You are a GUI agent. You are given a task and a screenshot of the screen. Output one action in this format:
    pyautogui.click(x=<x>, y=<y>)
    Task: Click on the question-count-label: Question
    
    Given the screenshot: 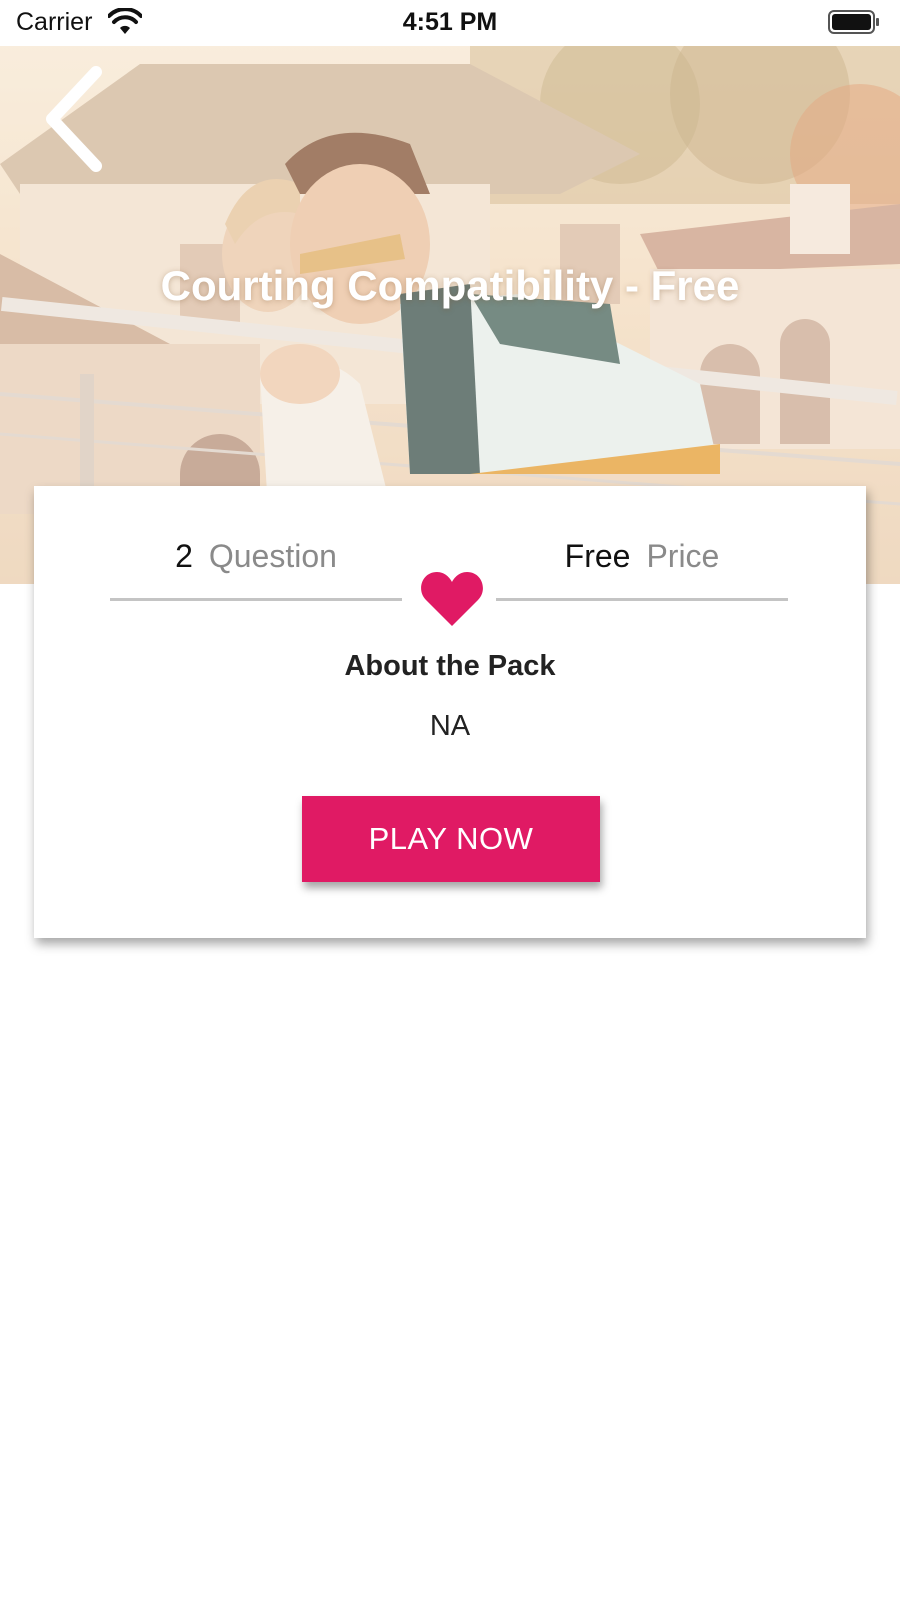 What is the action you would take?
    pyautogui.click(x=272, y=556)
    